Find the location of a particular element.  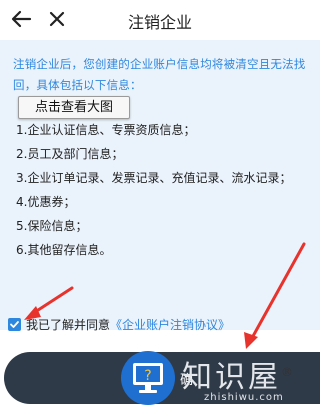

help-monitor-icon: ? is located at coordinates (148, 378).